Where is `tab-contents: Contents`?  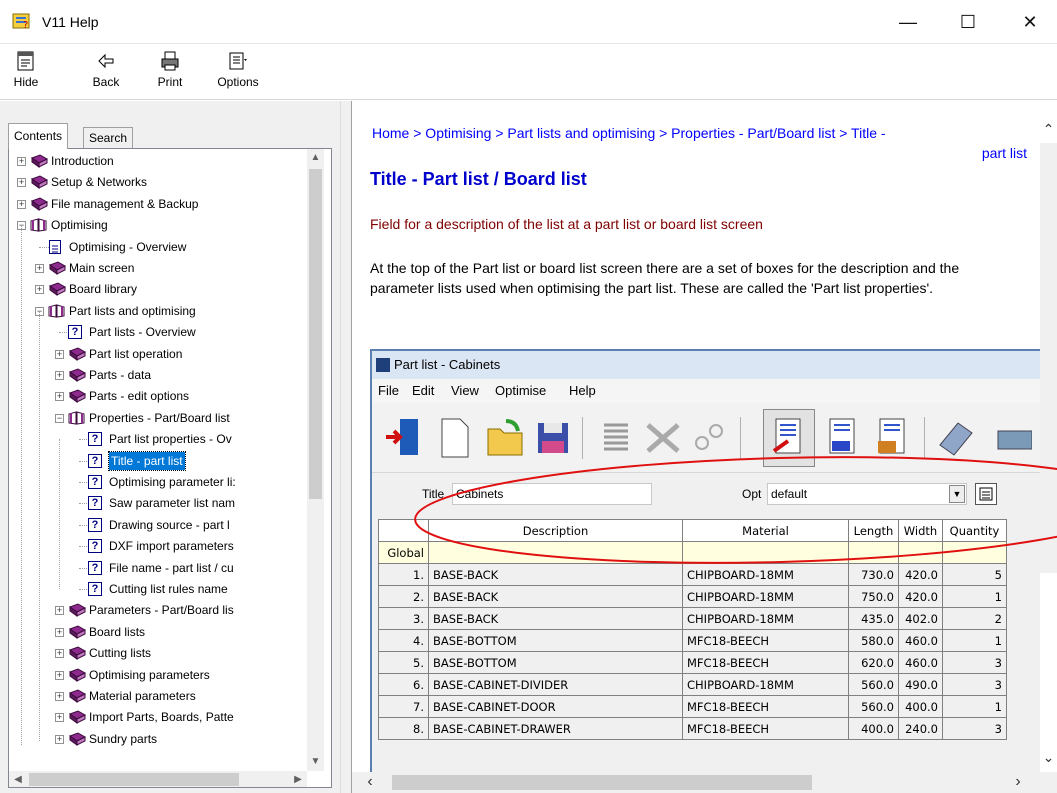
tab-contents: Contents is located at coordinates (38, 136).